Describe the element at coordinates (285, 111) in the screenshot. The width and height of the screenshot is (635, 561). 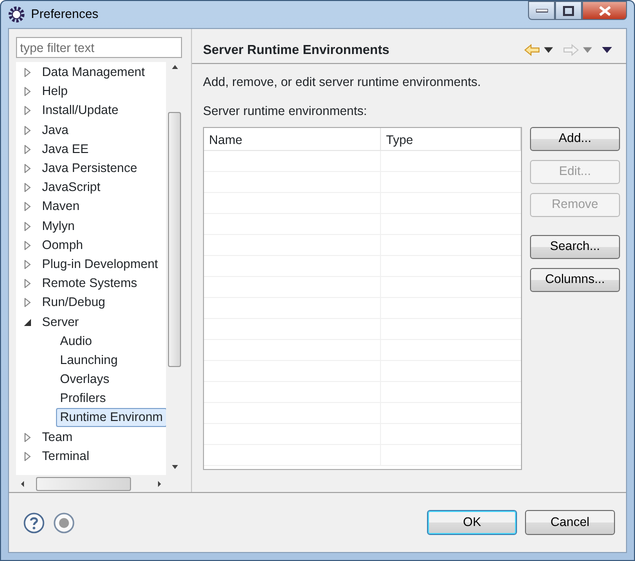
I see `list-label: Server runtime environments:` at that location.